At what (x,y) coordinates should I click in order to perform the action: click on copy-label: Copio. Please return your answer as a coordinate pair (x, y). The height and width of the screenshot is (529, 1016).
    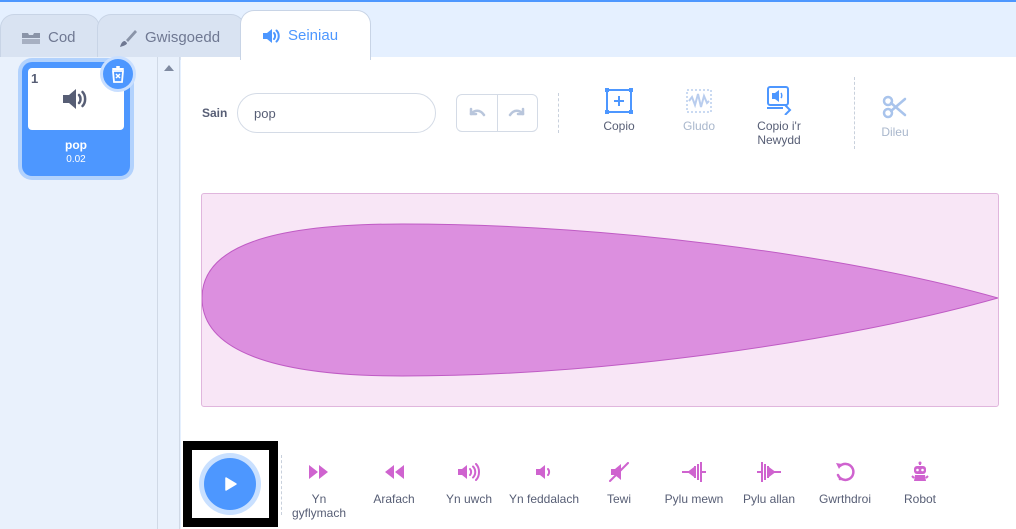
    Looking at the image, I should click on (619, 126).